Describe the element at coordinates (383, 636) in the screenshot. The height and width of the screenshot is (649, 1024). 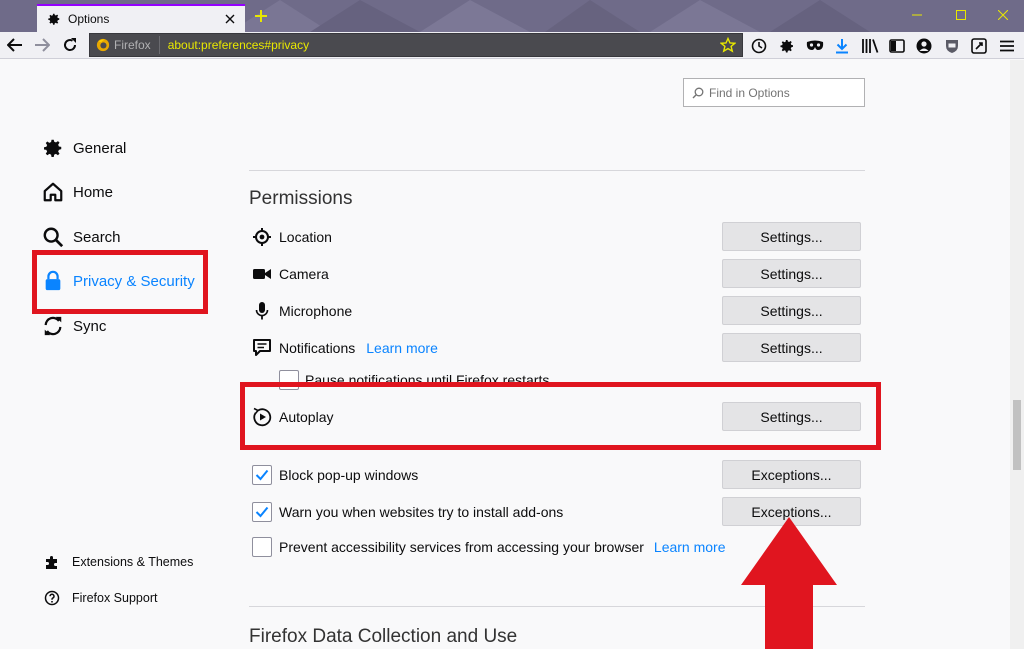
I see `data-collection-heading: Firefox Data Collection and Use` at that location.